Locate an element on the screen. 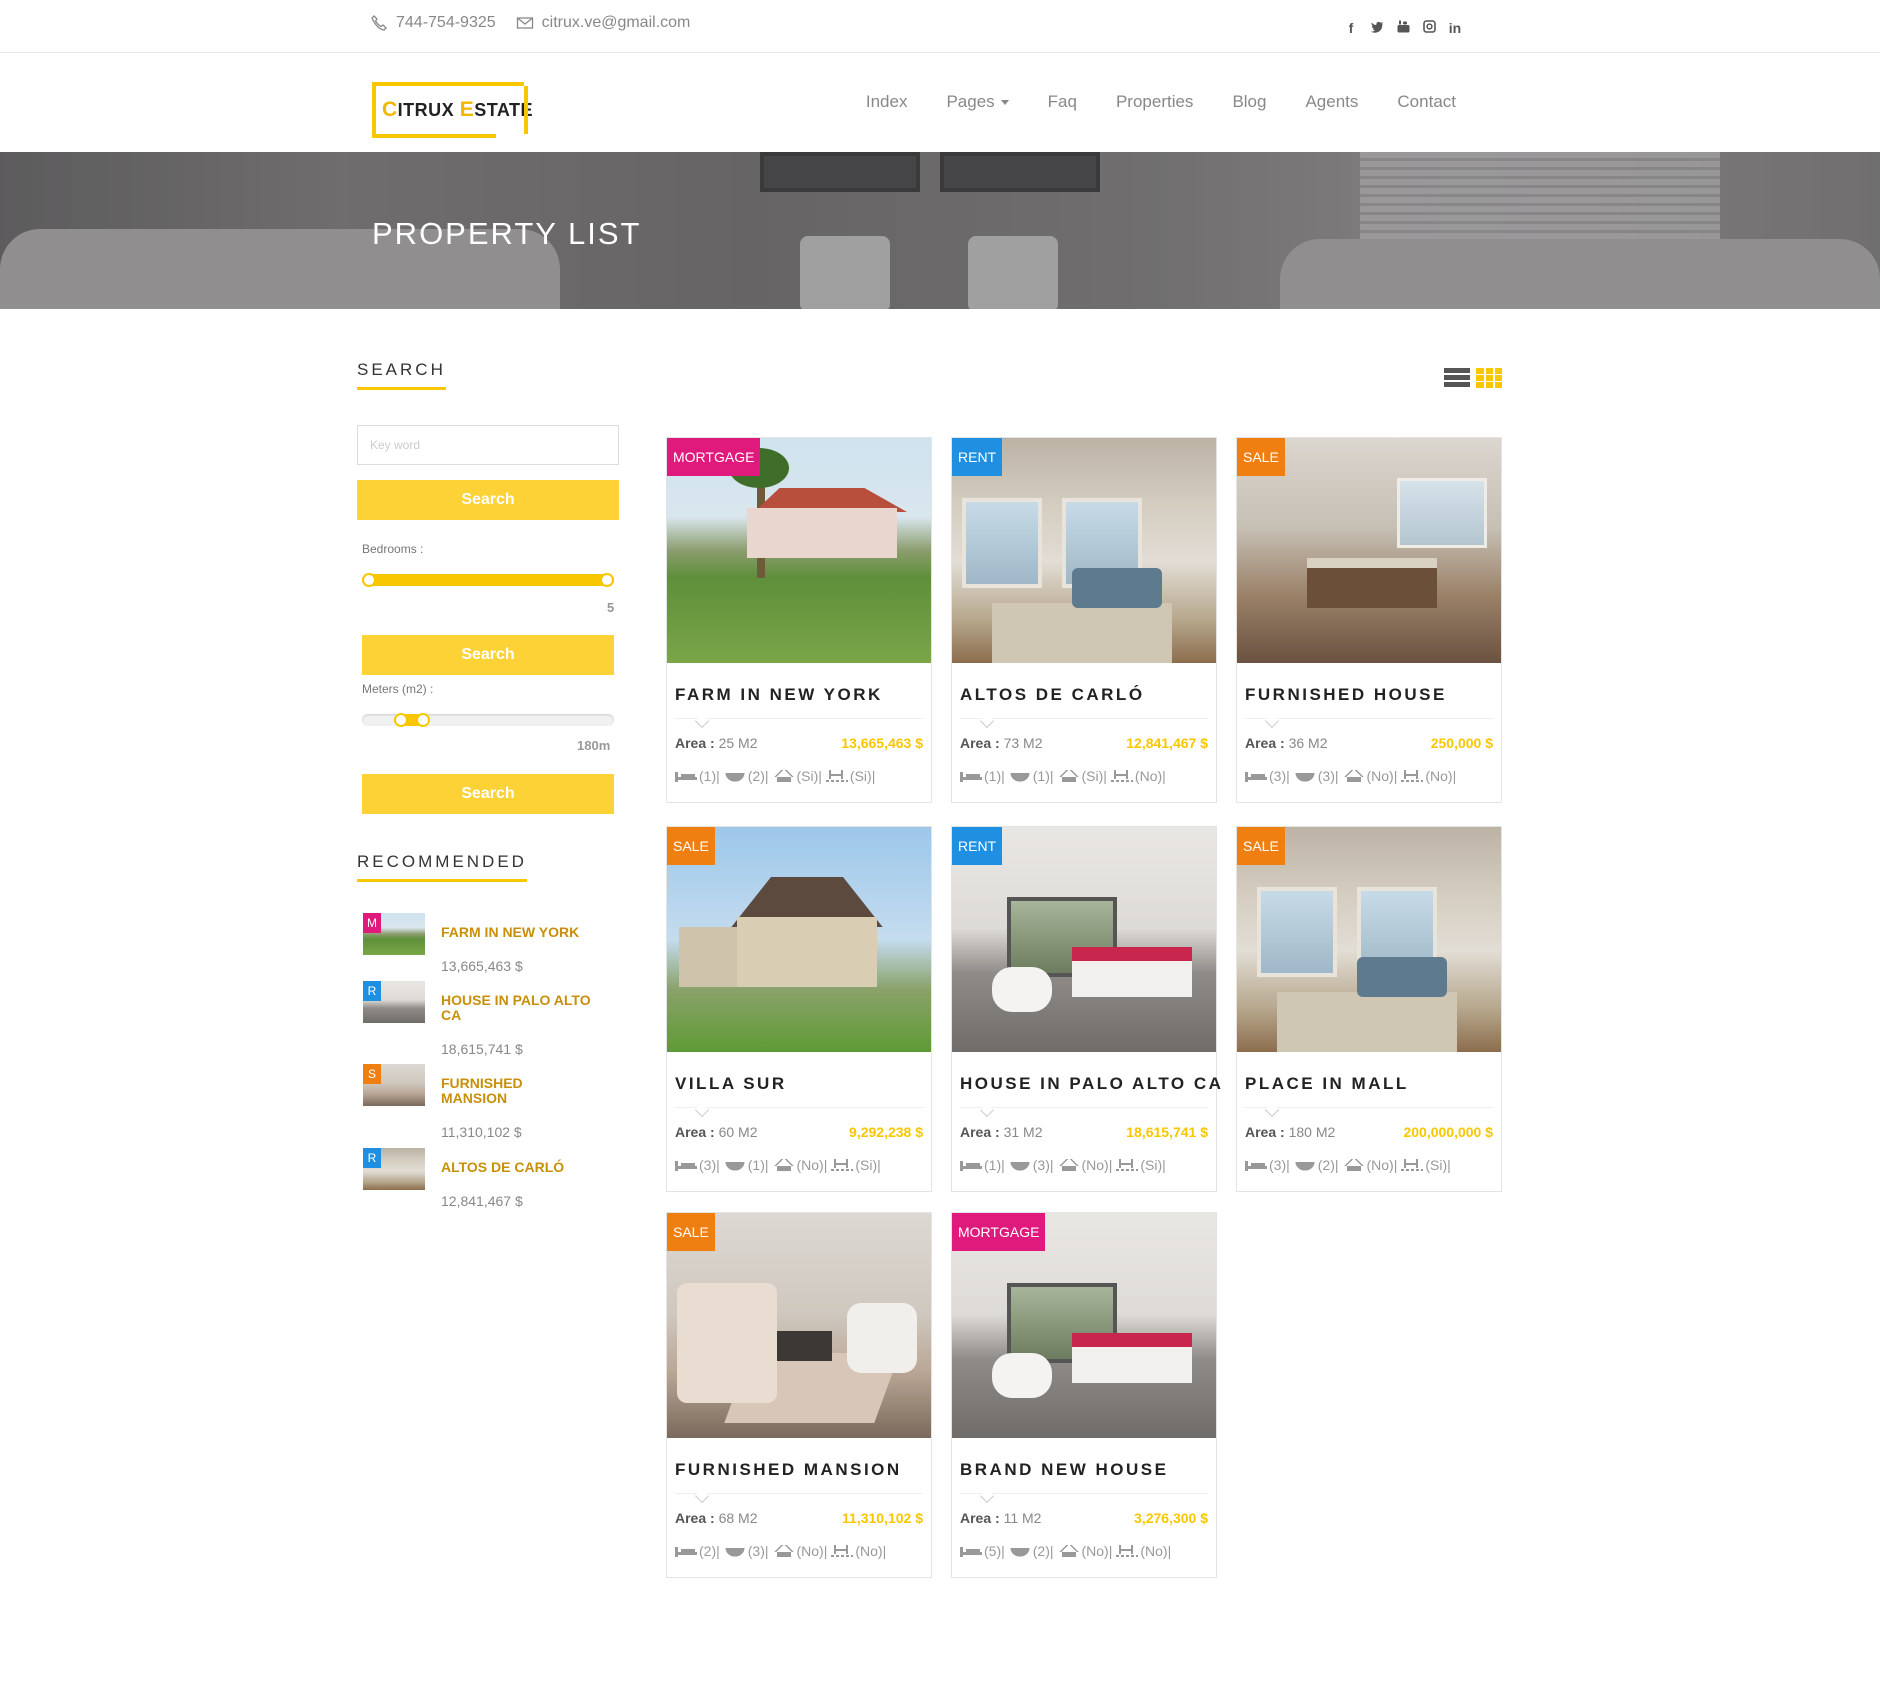  mail-icon is located at coordinates (525, 23).